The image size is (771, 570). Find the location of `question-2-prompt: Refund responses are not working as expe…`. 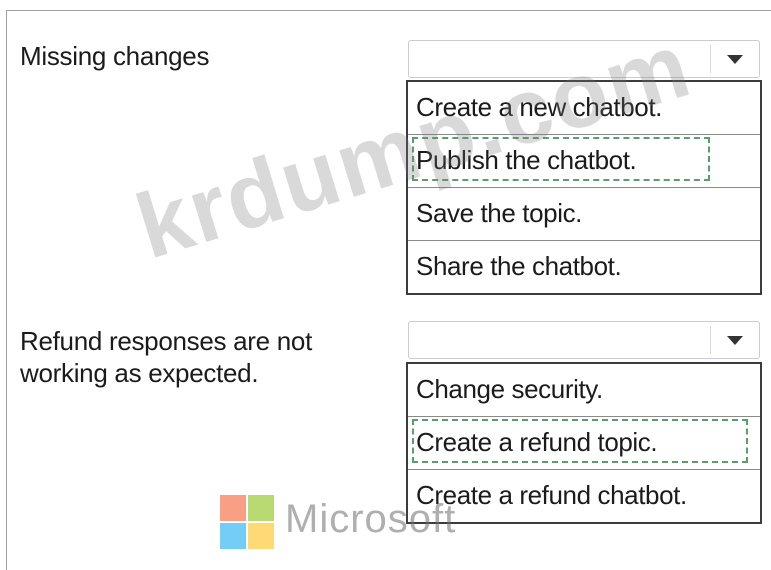

question-2-prompt: Refund responses are not working as expe… is located at coordinates (166, 357).